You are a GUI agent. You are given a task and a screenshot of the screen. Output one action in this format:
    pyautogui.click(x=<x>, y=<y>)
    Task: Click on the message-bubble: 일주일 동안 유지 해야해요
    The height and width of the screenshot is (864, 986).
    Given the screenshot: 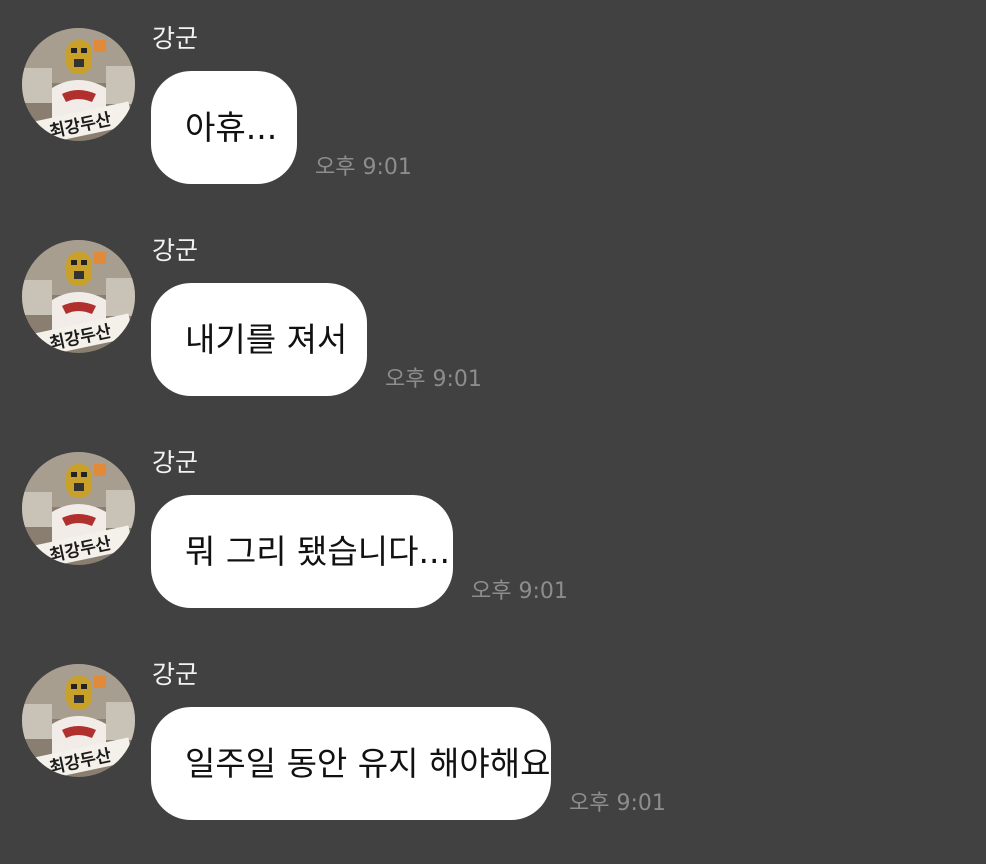 What is the action you would take?
    pyautogui.click(x=351, y=763)
    